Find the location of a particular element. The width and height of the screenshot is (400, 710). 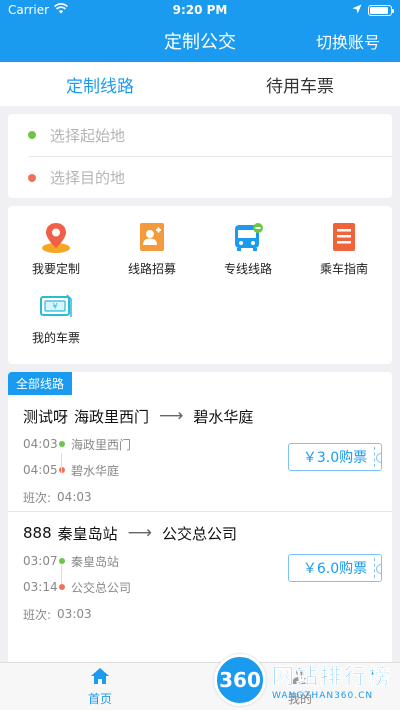

menu-label: 乘车指南 is located at coordinates (343, 269).